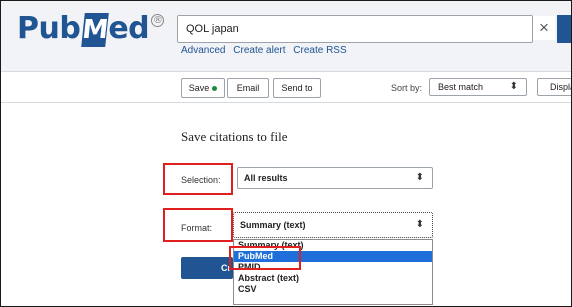 The height and width of the screenshot is (307, 572). What do you see at coordinates (407, 88) in the screenshot?
I see `sort-by-label: Sort by:` at bounding box center [407, 88].